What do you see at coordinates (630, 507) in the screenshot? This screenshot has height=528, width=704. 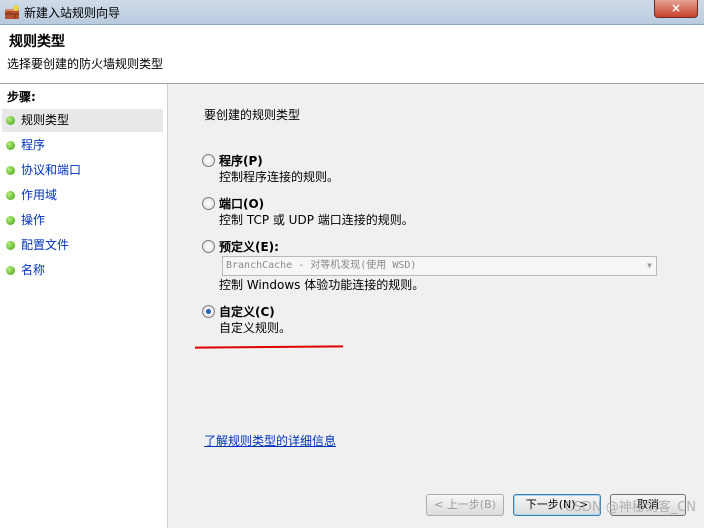 I see `watermark: CSDN @神秘剑客_CN` at bounding box center [630, 507].